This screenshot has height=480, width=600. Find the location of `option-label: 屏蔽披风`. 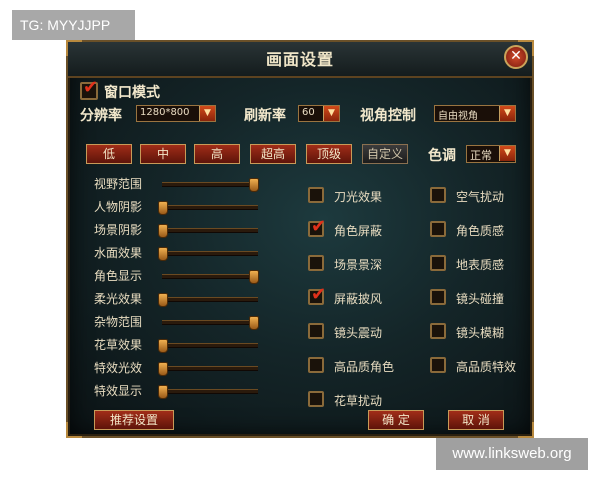

option-label: 屏蔽披风 is located at coordinates (358, 299).